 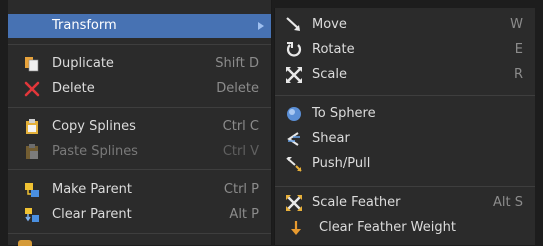 What do you see at coordinates (139, 190) in the screenshot?
I see `menu-item-make-parent: Make Parent Ctrl P` at bounding box center [139, 190].